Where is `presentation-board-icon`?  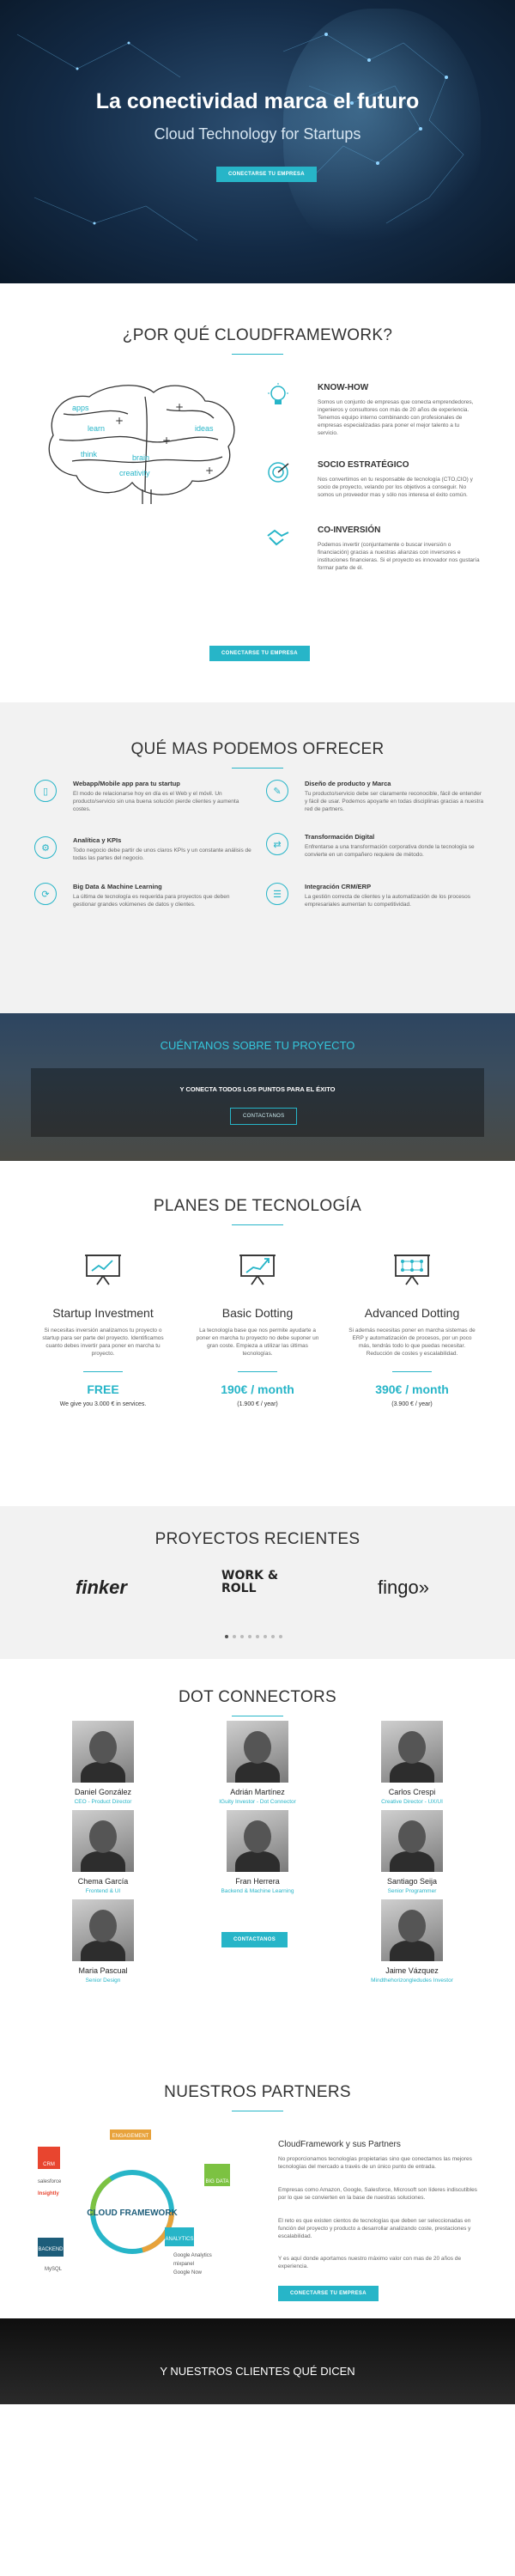 presentation-board-icon is located at coordinates (103, 1270).